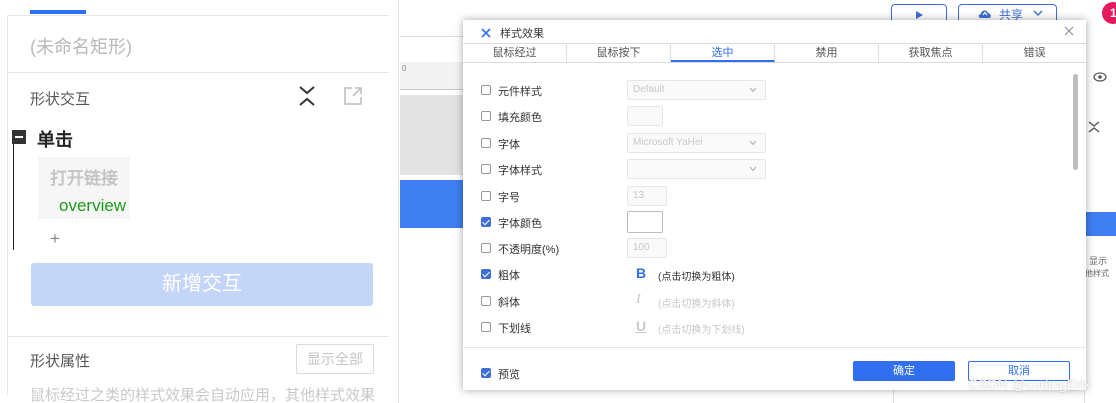 This screenshot has height=403, width=1116. What do you see at coordinates (514, 329) in the screenshot?
I see `option-label: 下划线` at bounding box center [514, 329].